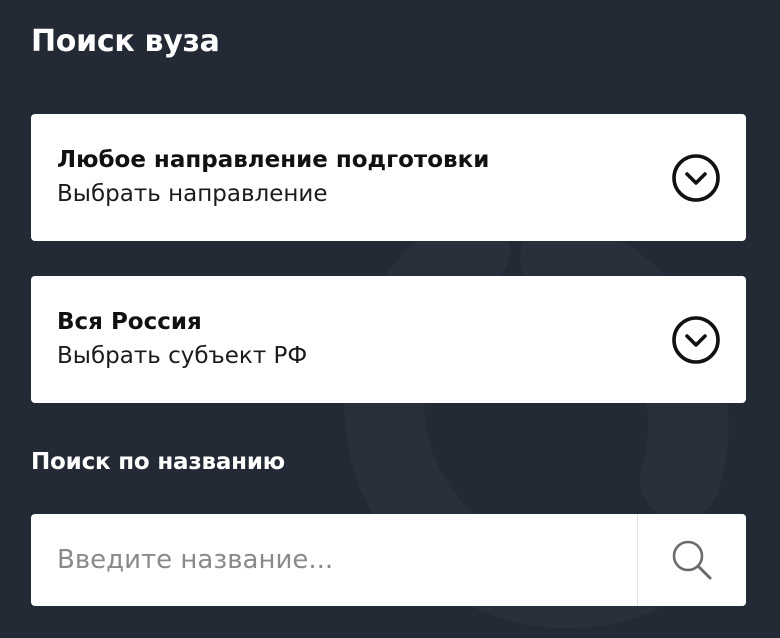  I want to click on search-icon, so click(692, 560).